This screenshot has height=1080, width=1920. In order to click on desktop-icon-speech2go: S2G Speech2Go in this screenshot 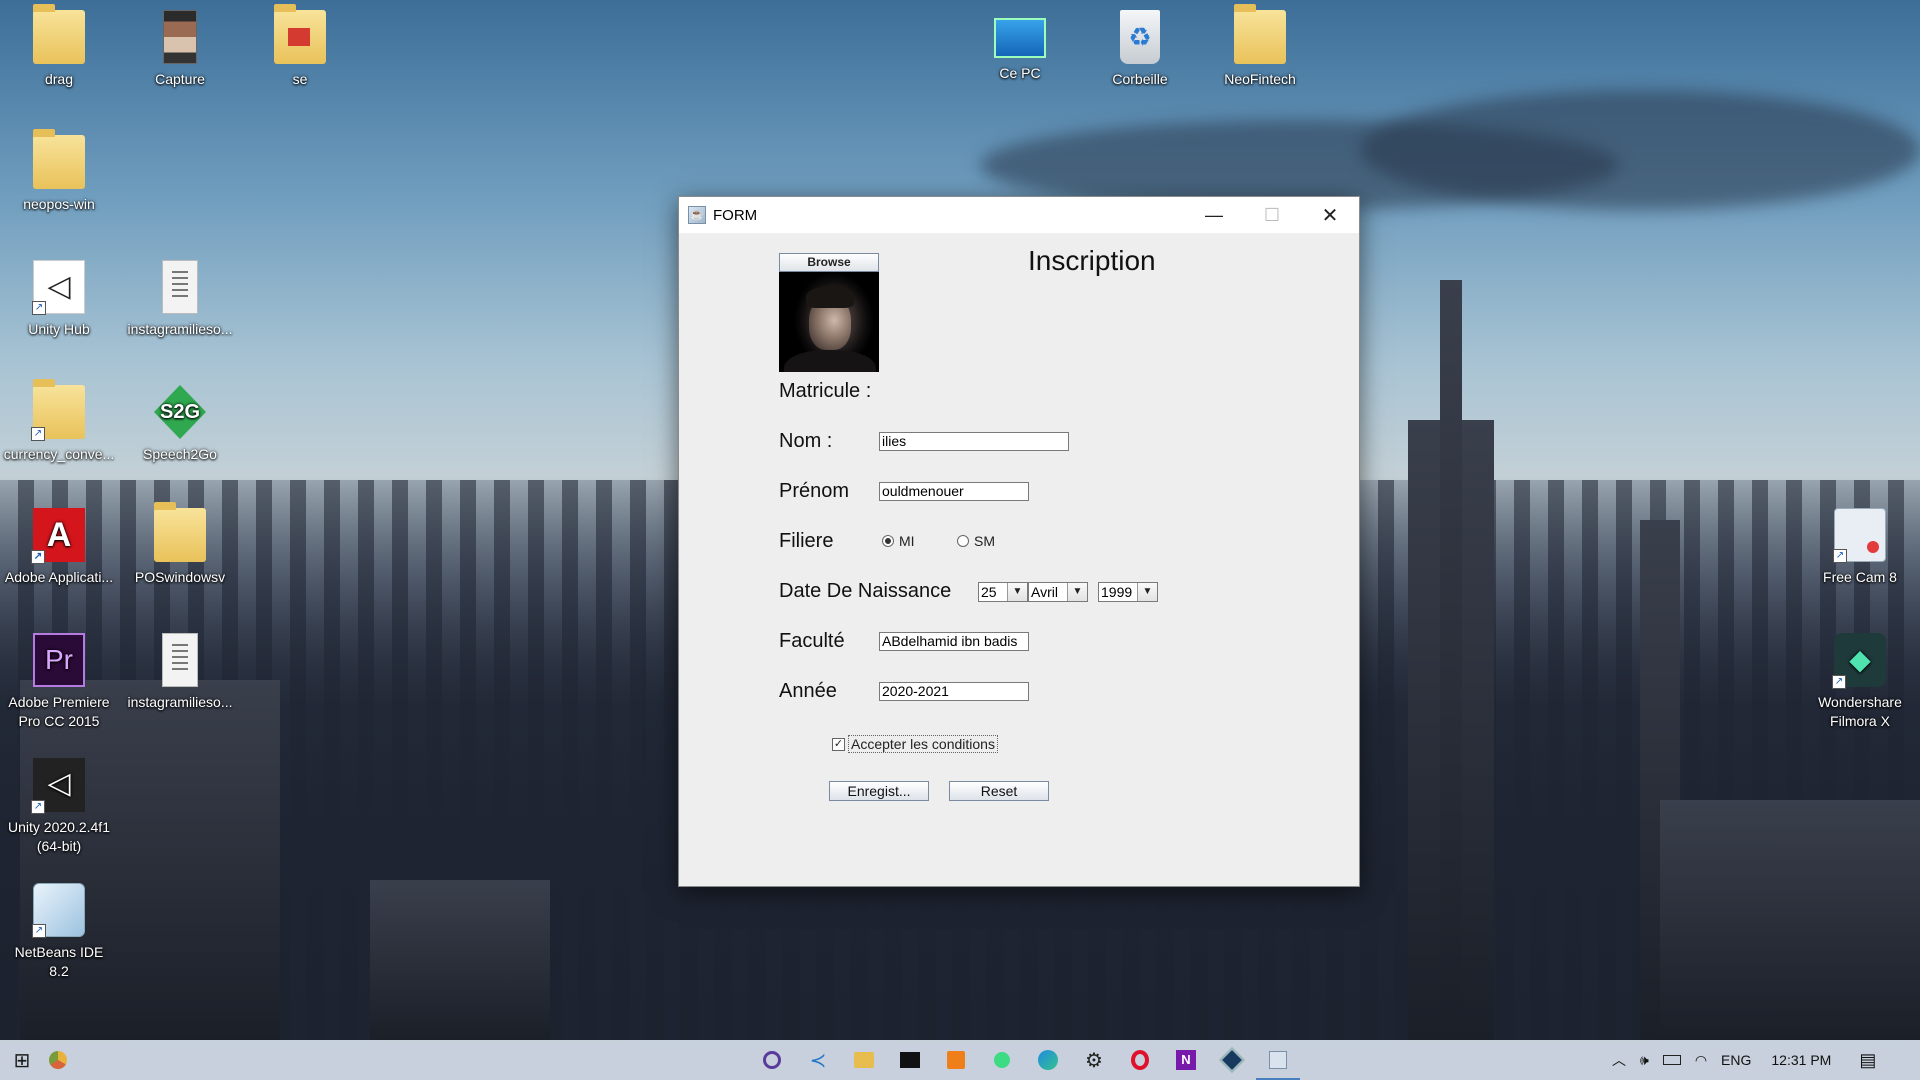, I will do `click(180, 424)`.